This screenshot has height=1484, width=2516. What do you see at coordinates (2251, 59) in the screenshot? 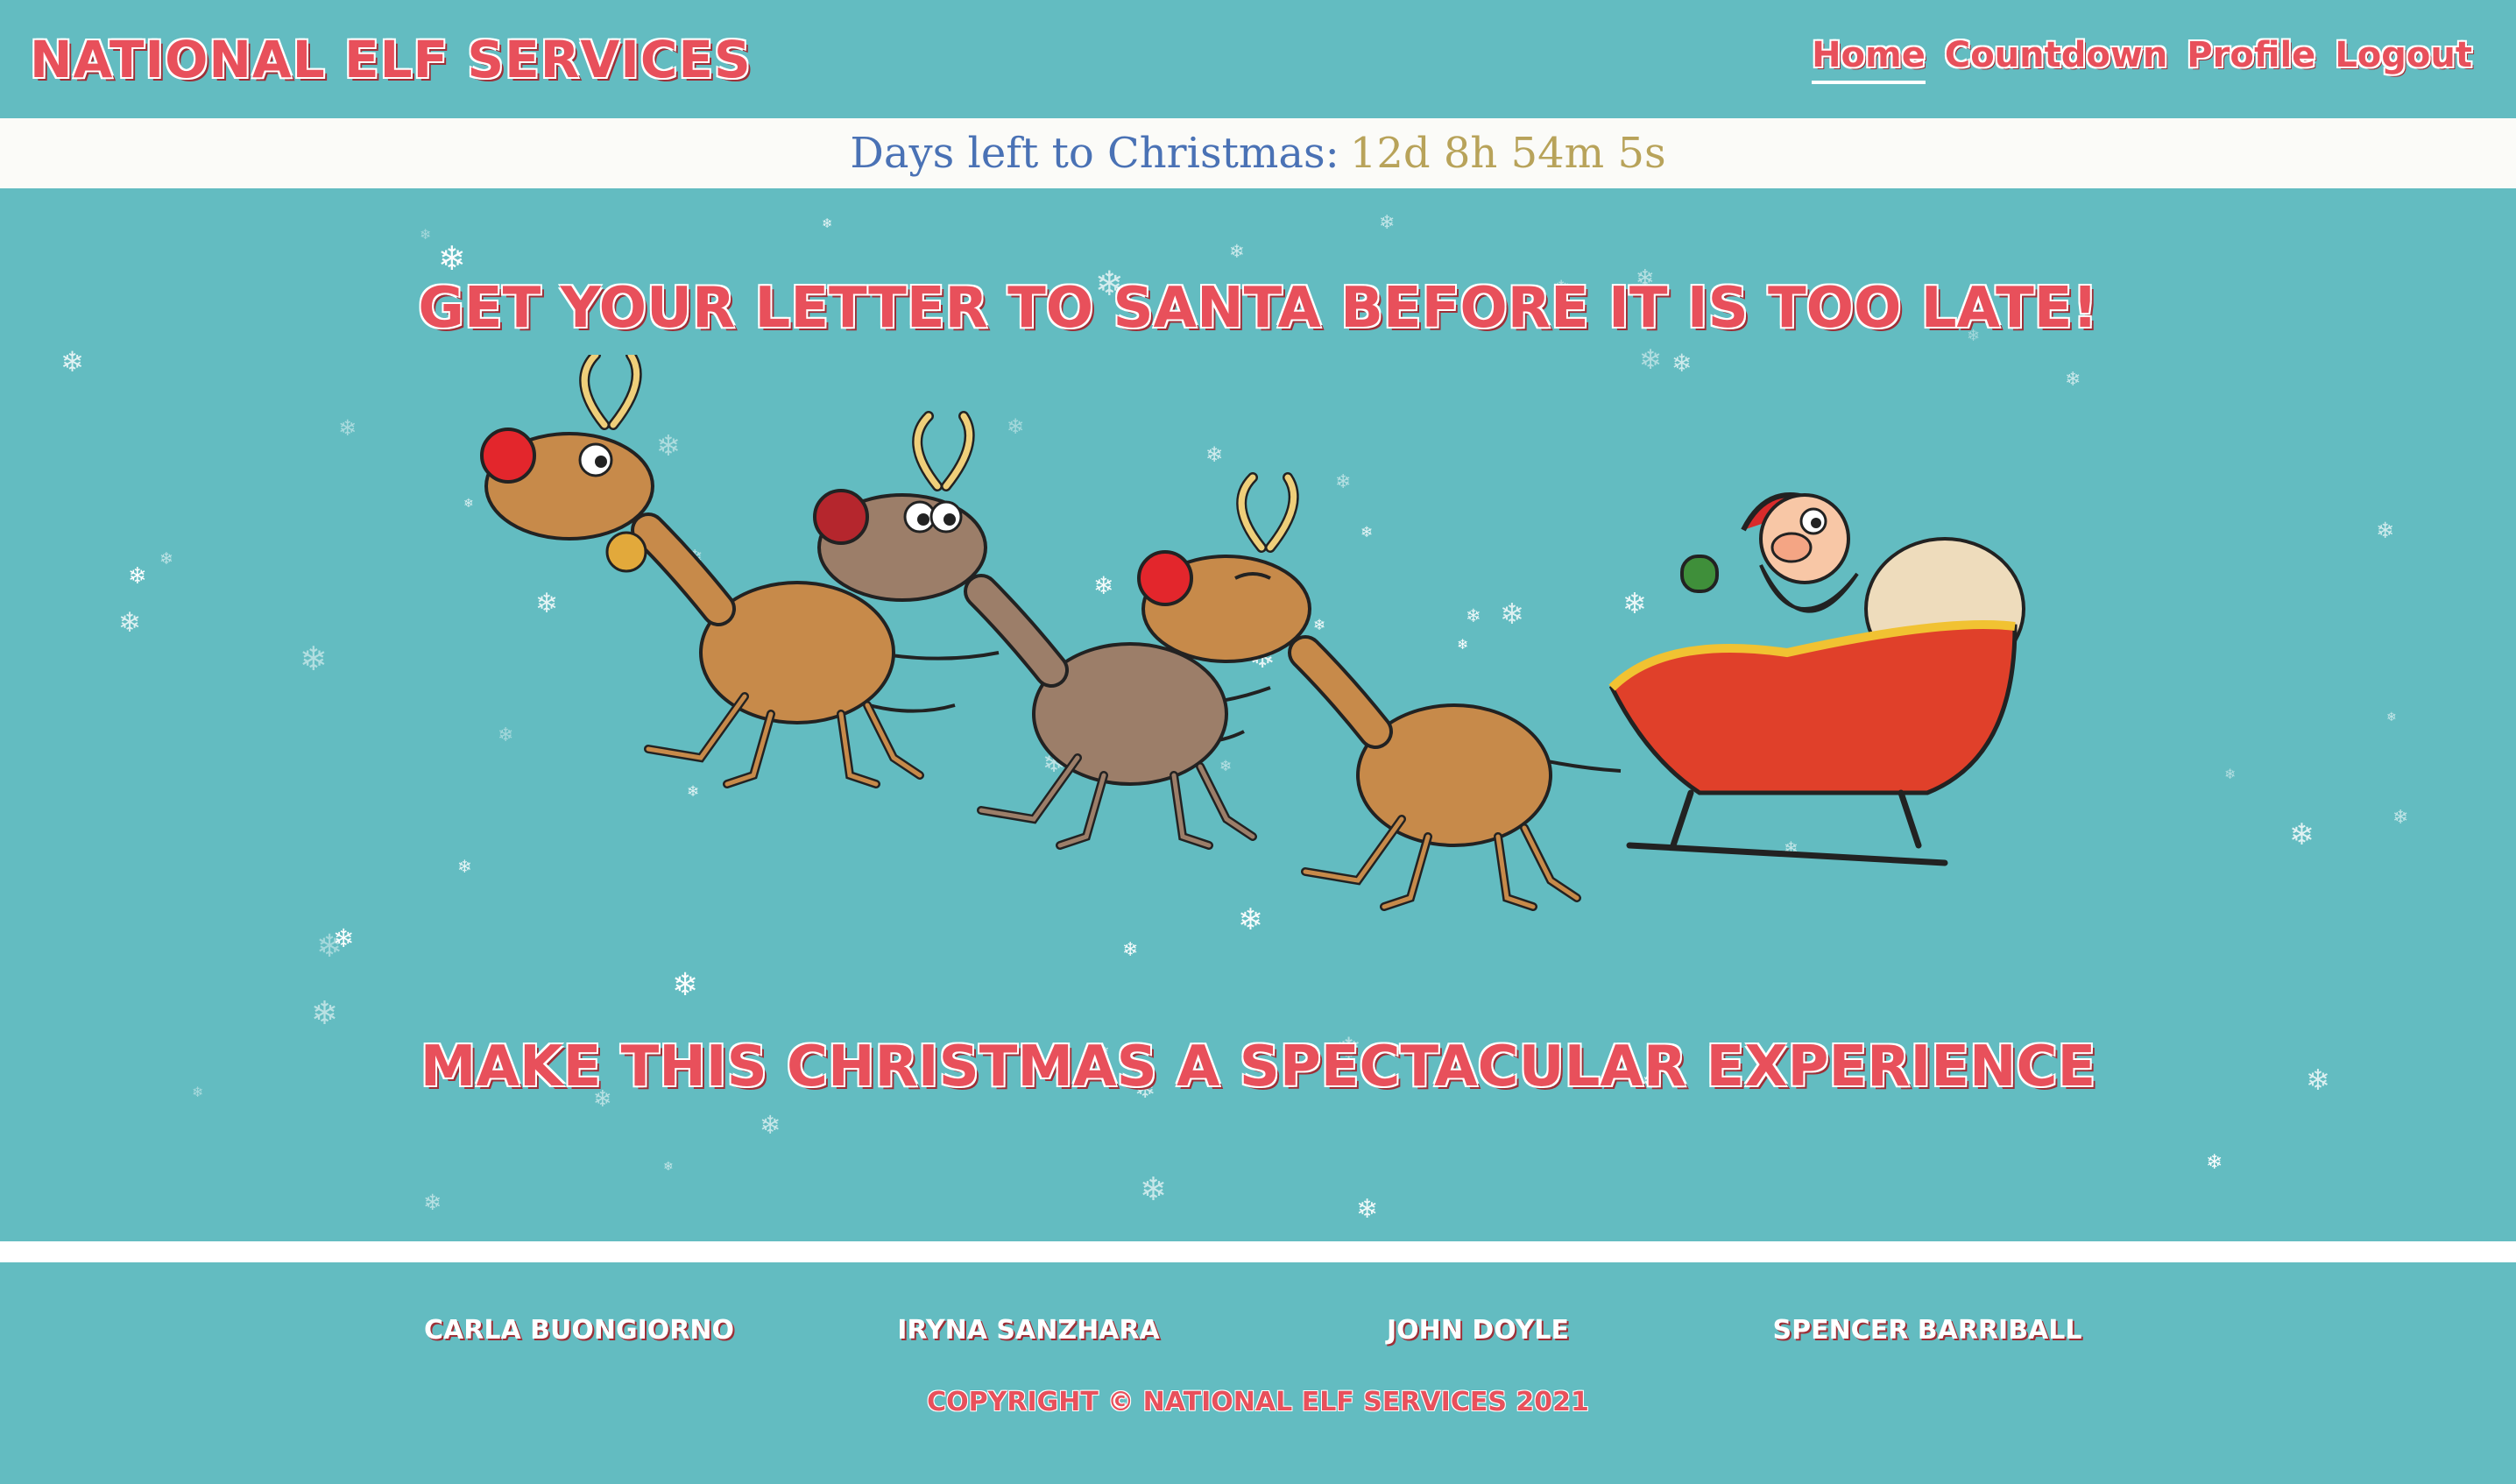
I see `nav-profile-link: Profile` at bounding box center [2251, 59].